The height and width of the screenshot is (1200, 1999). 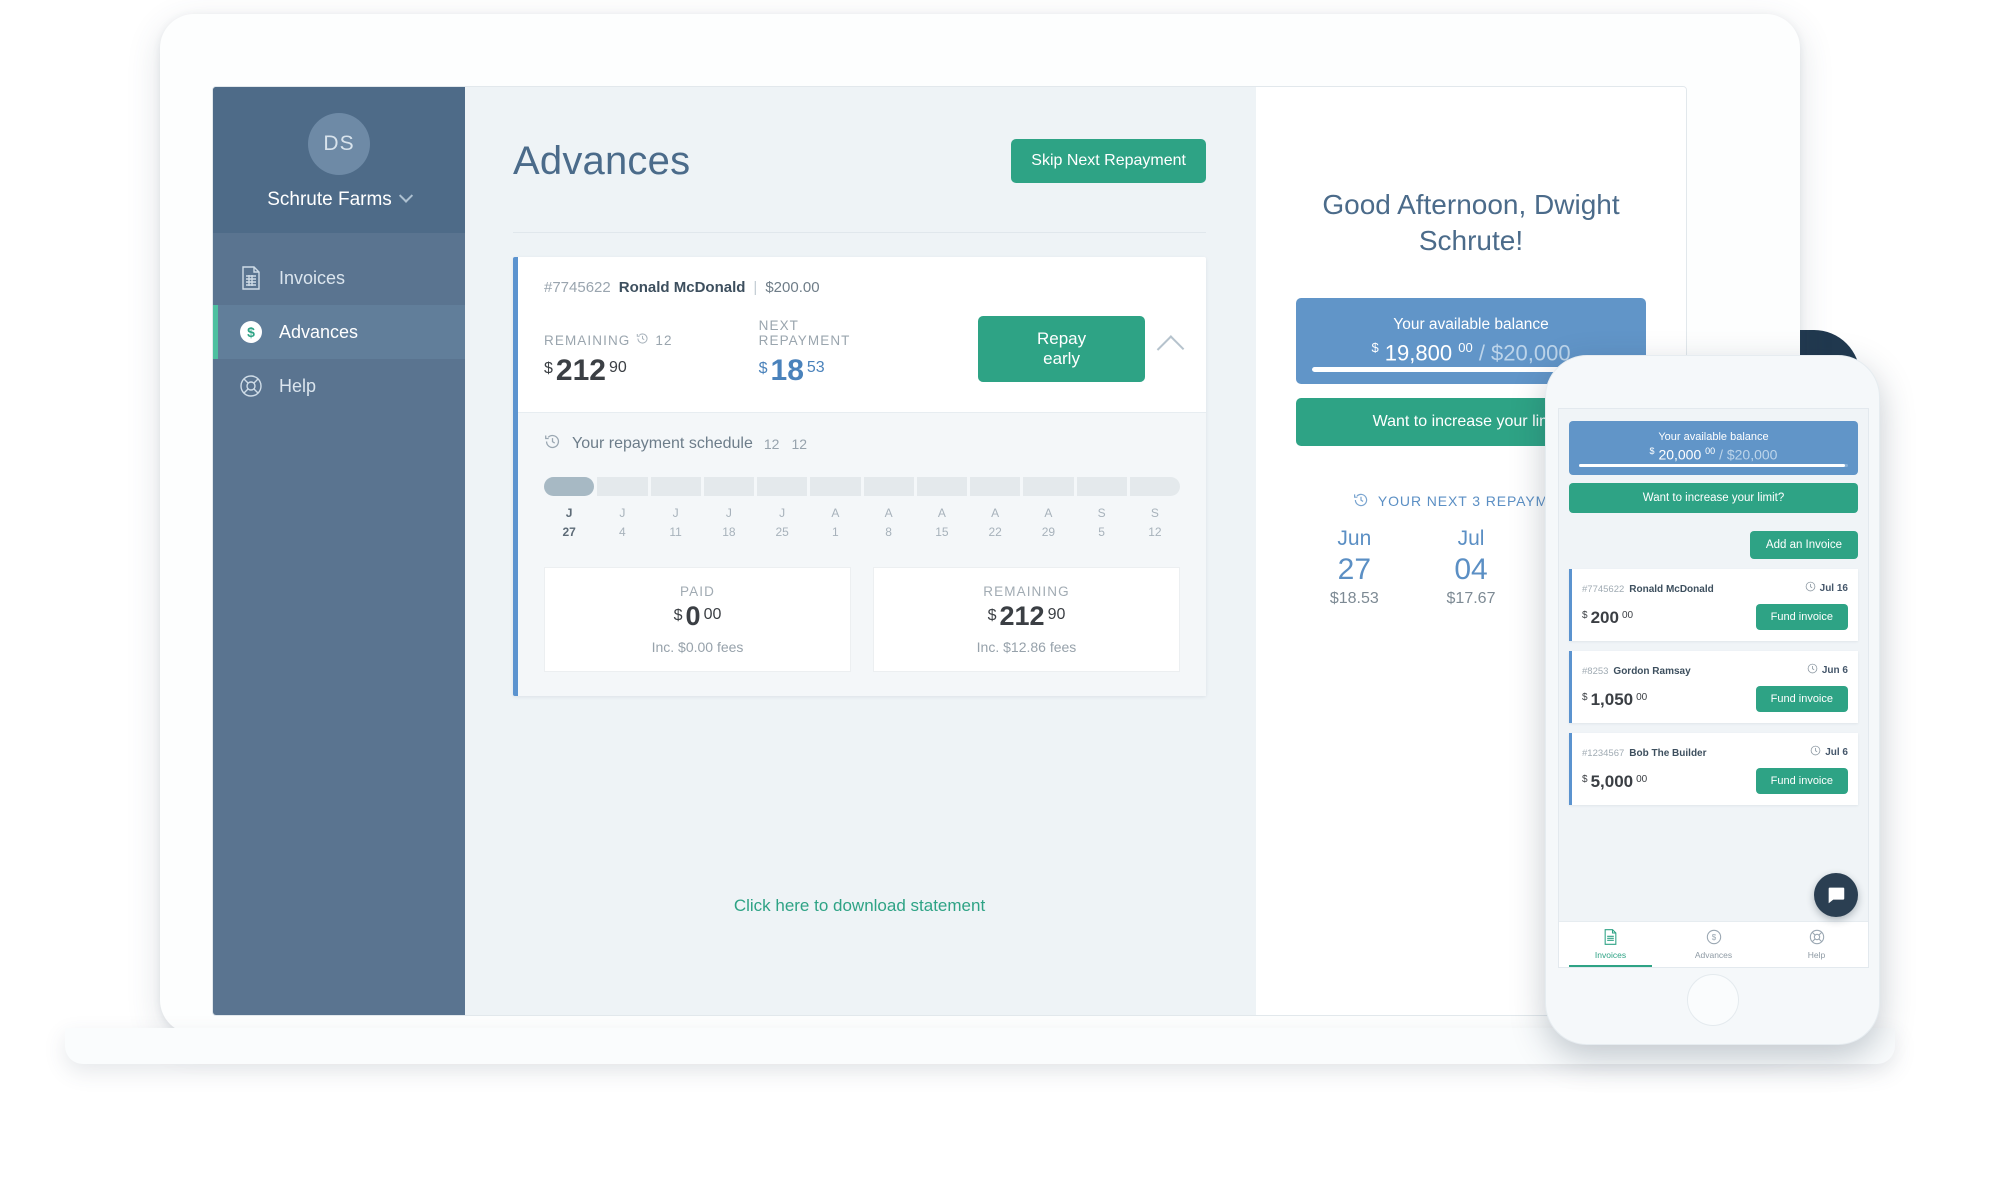 What do you see at coordinates (1471, 568) in the screenshot?
I see `next-repayment-item: Jul 04 $17.67` at bounding box center [1471, 568].